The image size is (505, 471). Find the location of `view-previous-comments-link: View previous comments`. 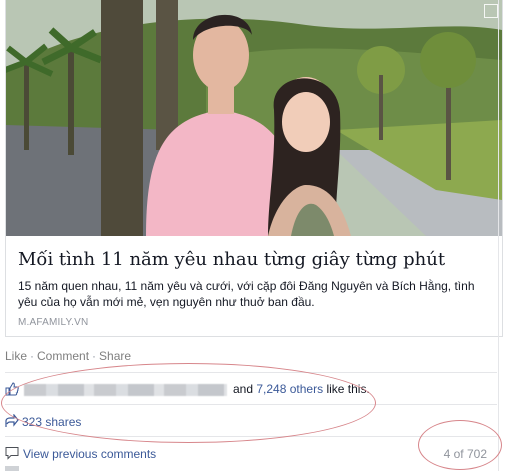

view-previous-comments-link: View previous comments is located at coordinates (89, 454).